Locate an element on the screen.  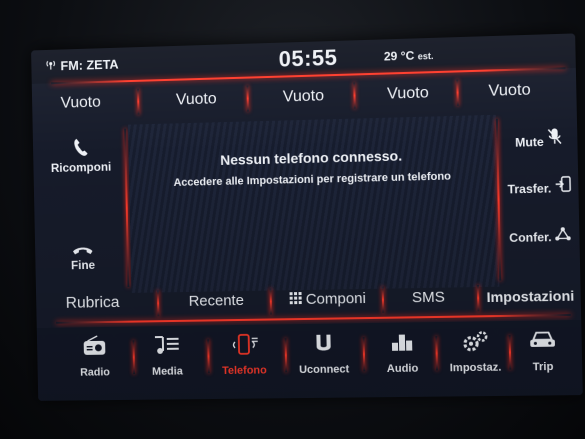
nav-audio: Audio is located at coordinates (402, 360).